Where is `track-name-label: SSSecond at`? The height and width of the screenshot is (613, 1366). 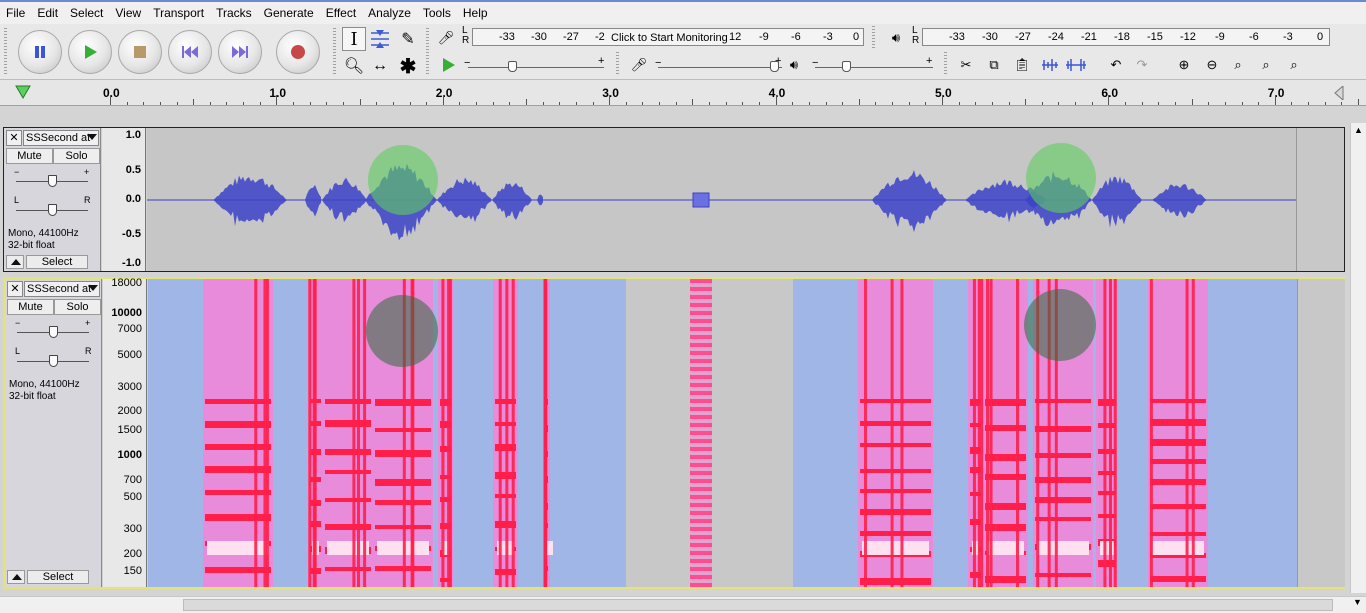
track-name-label: SSSecond at is located at coordinates (59, 289).